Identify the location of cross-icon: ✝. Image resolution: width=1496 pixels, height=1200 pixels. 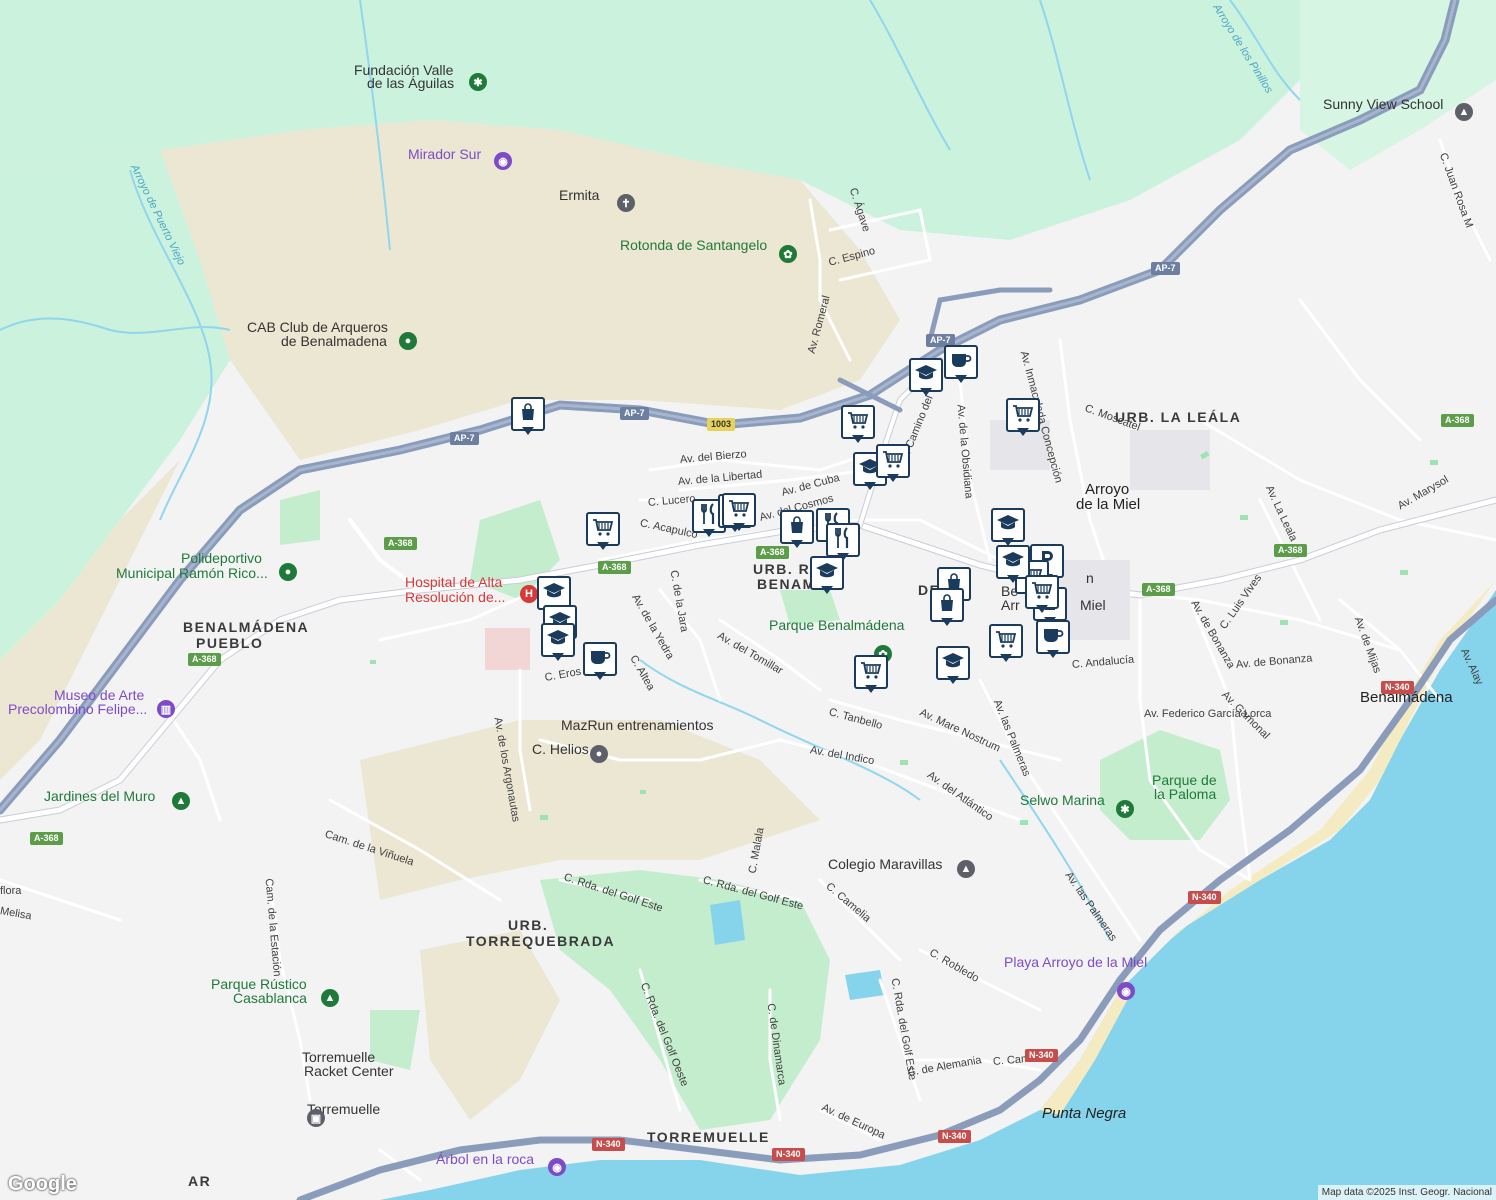
(626, 203).